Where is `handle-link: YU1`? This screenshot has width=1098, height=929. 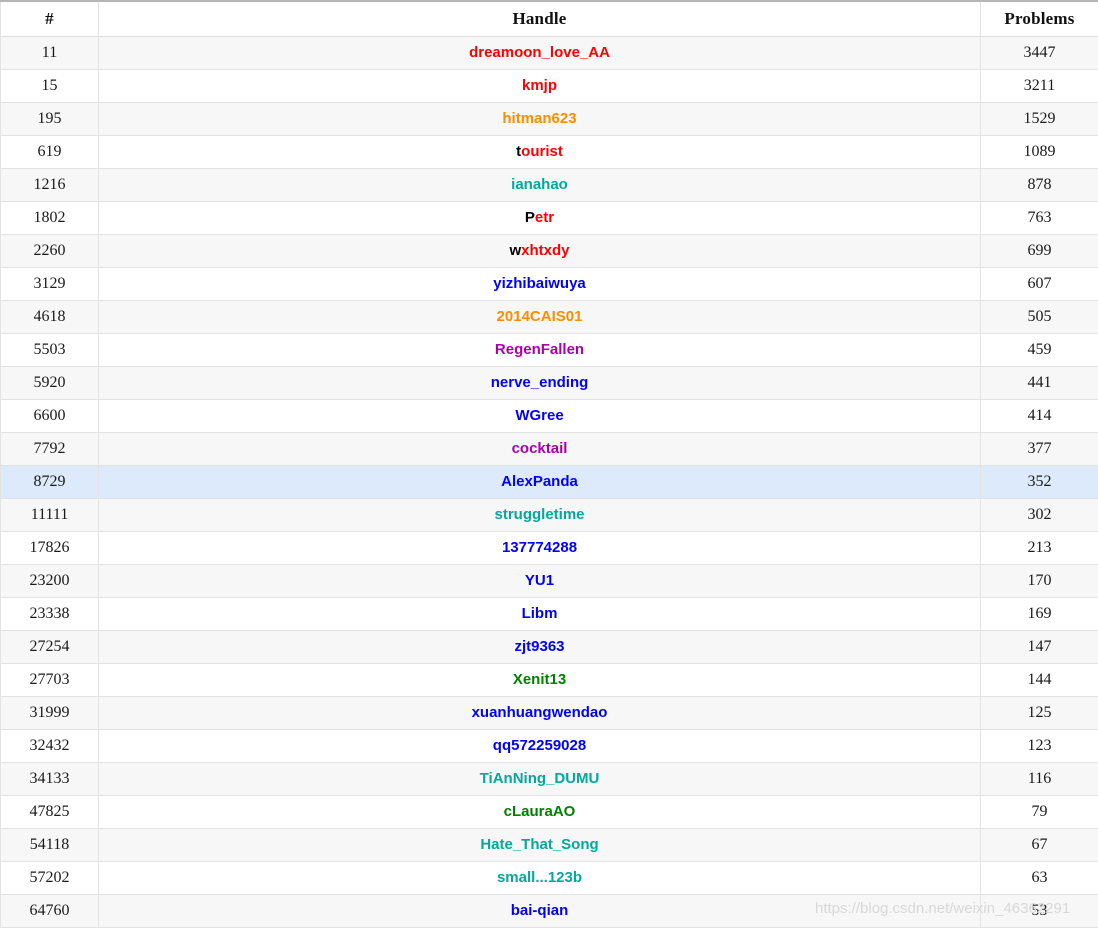 handle-link: YU1 is located at coordinates (539, 580).